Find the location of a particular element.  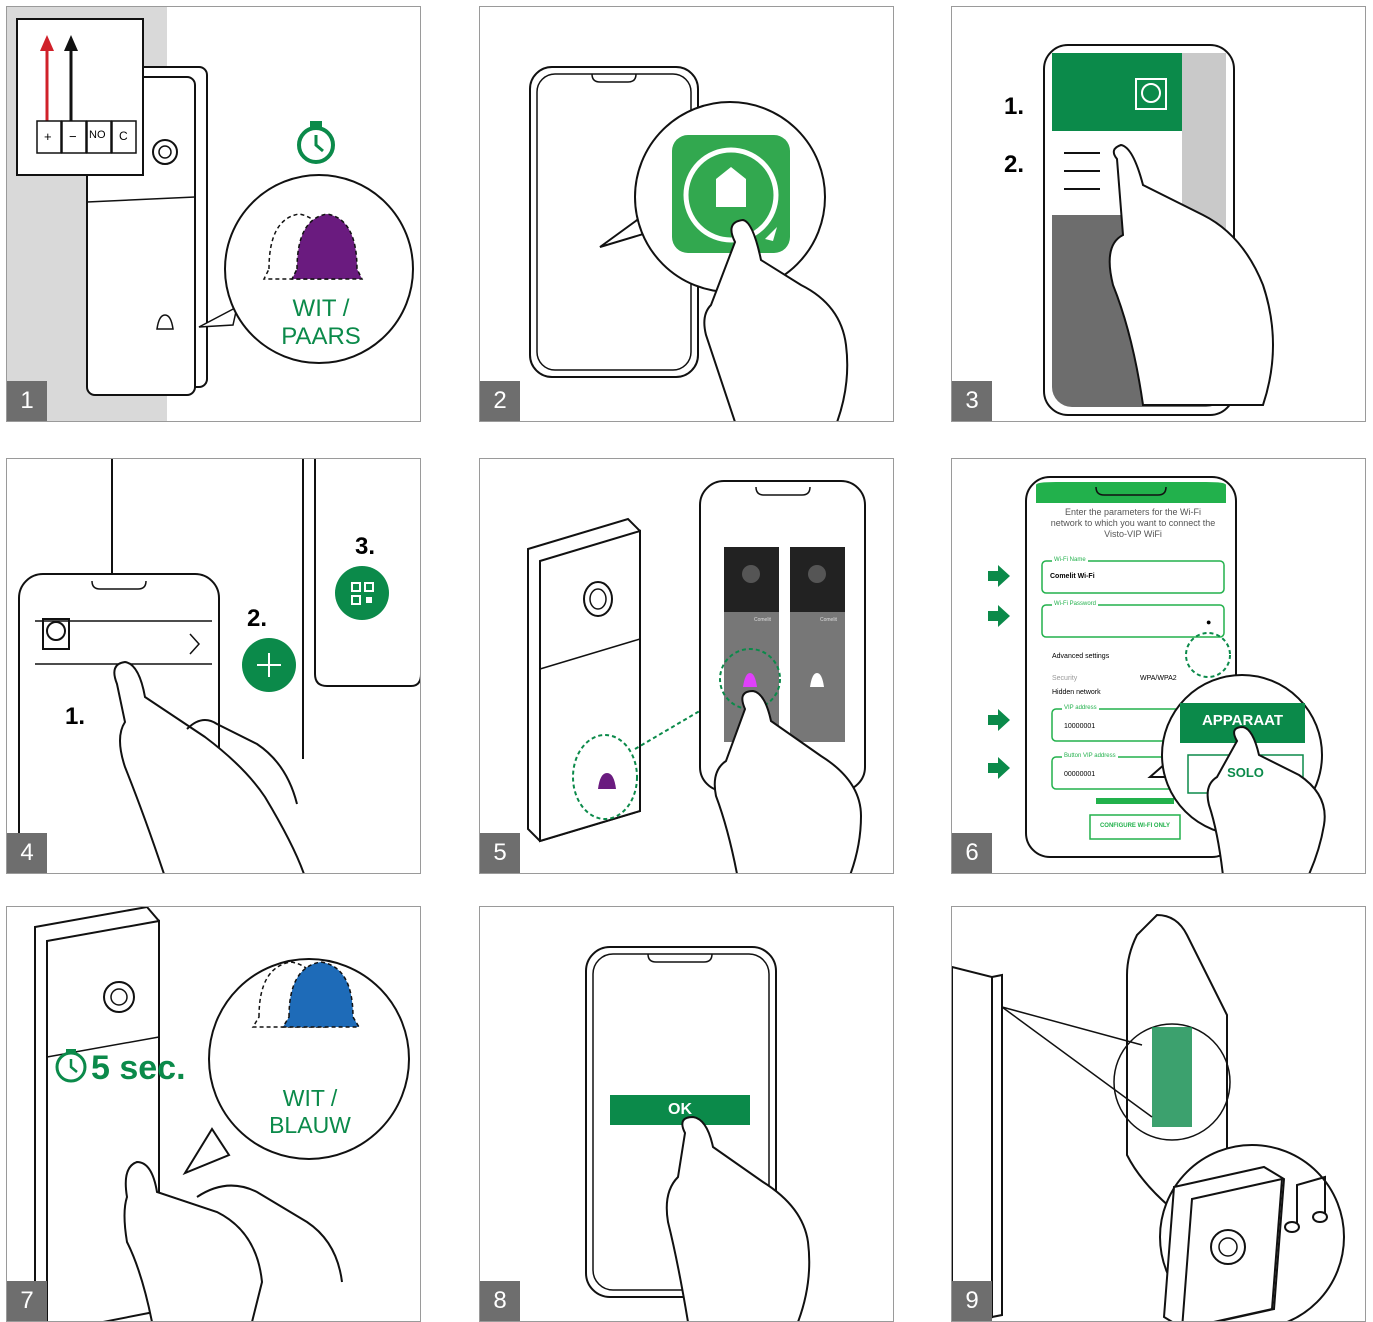

bubble-text-wit-paars: WIT / PAARS is located at coordinates (321, 322).